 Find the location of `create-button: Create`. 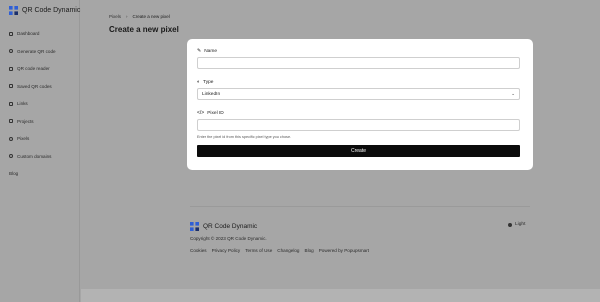

create-button: Create is located at coordinates (358, 151).